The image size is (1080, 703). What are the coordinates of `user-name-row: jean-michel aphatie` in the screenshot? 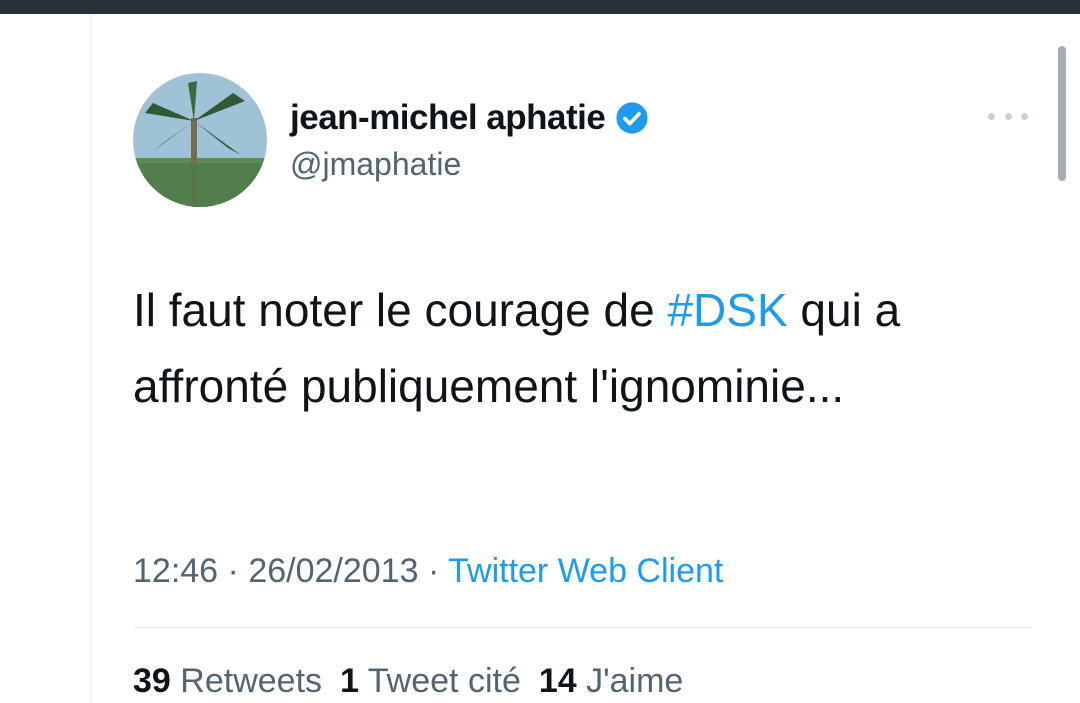 It's located at (469, 118).